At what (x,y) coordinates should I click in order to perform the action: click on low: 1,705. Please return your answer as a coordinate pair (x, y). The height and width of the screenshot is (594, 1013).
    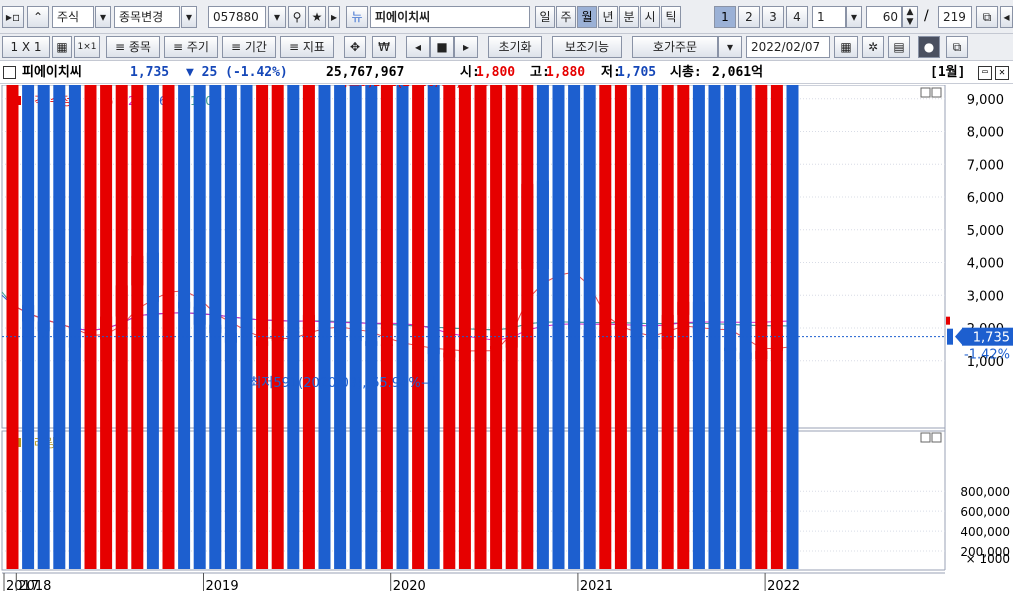
    Looking at the image, I should click on (637, 72).